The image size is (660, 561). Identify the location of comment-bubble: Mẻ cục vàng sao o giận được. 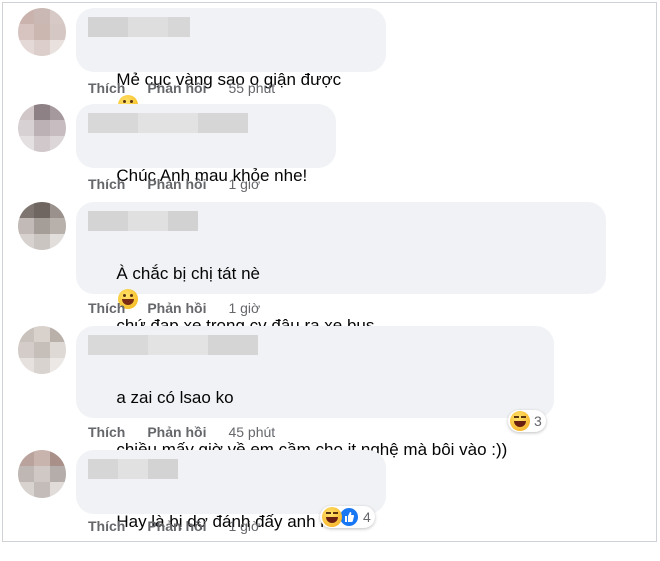
(231, 61).